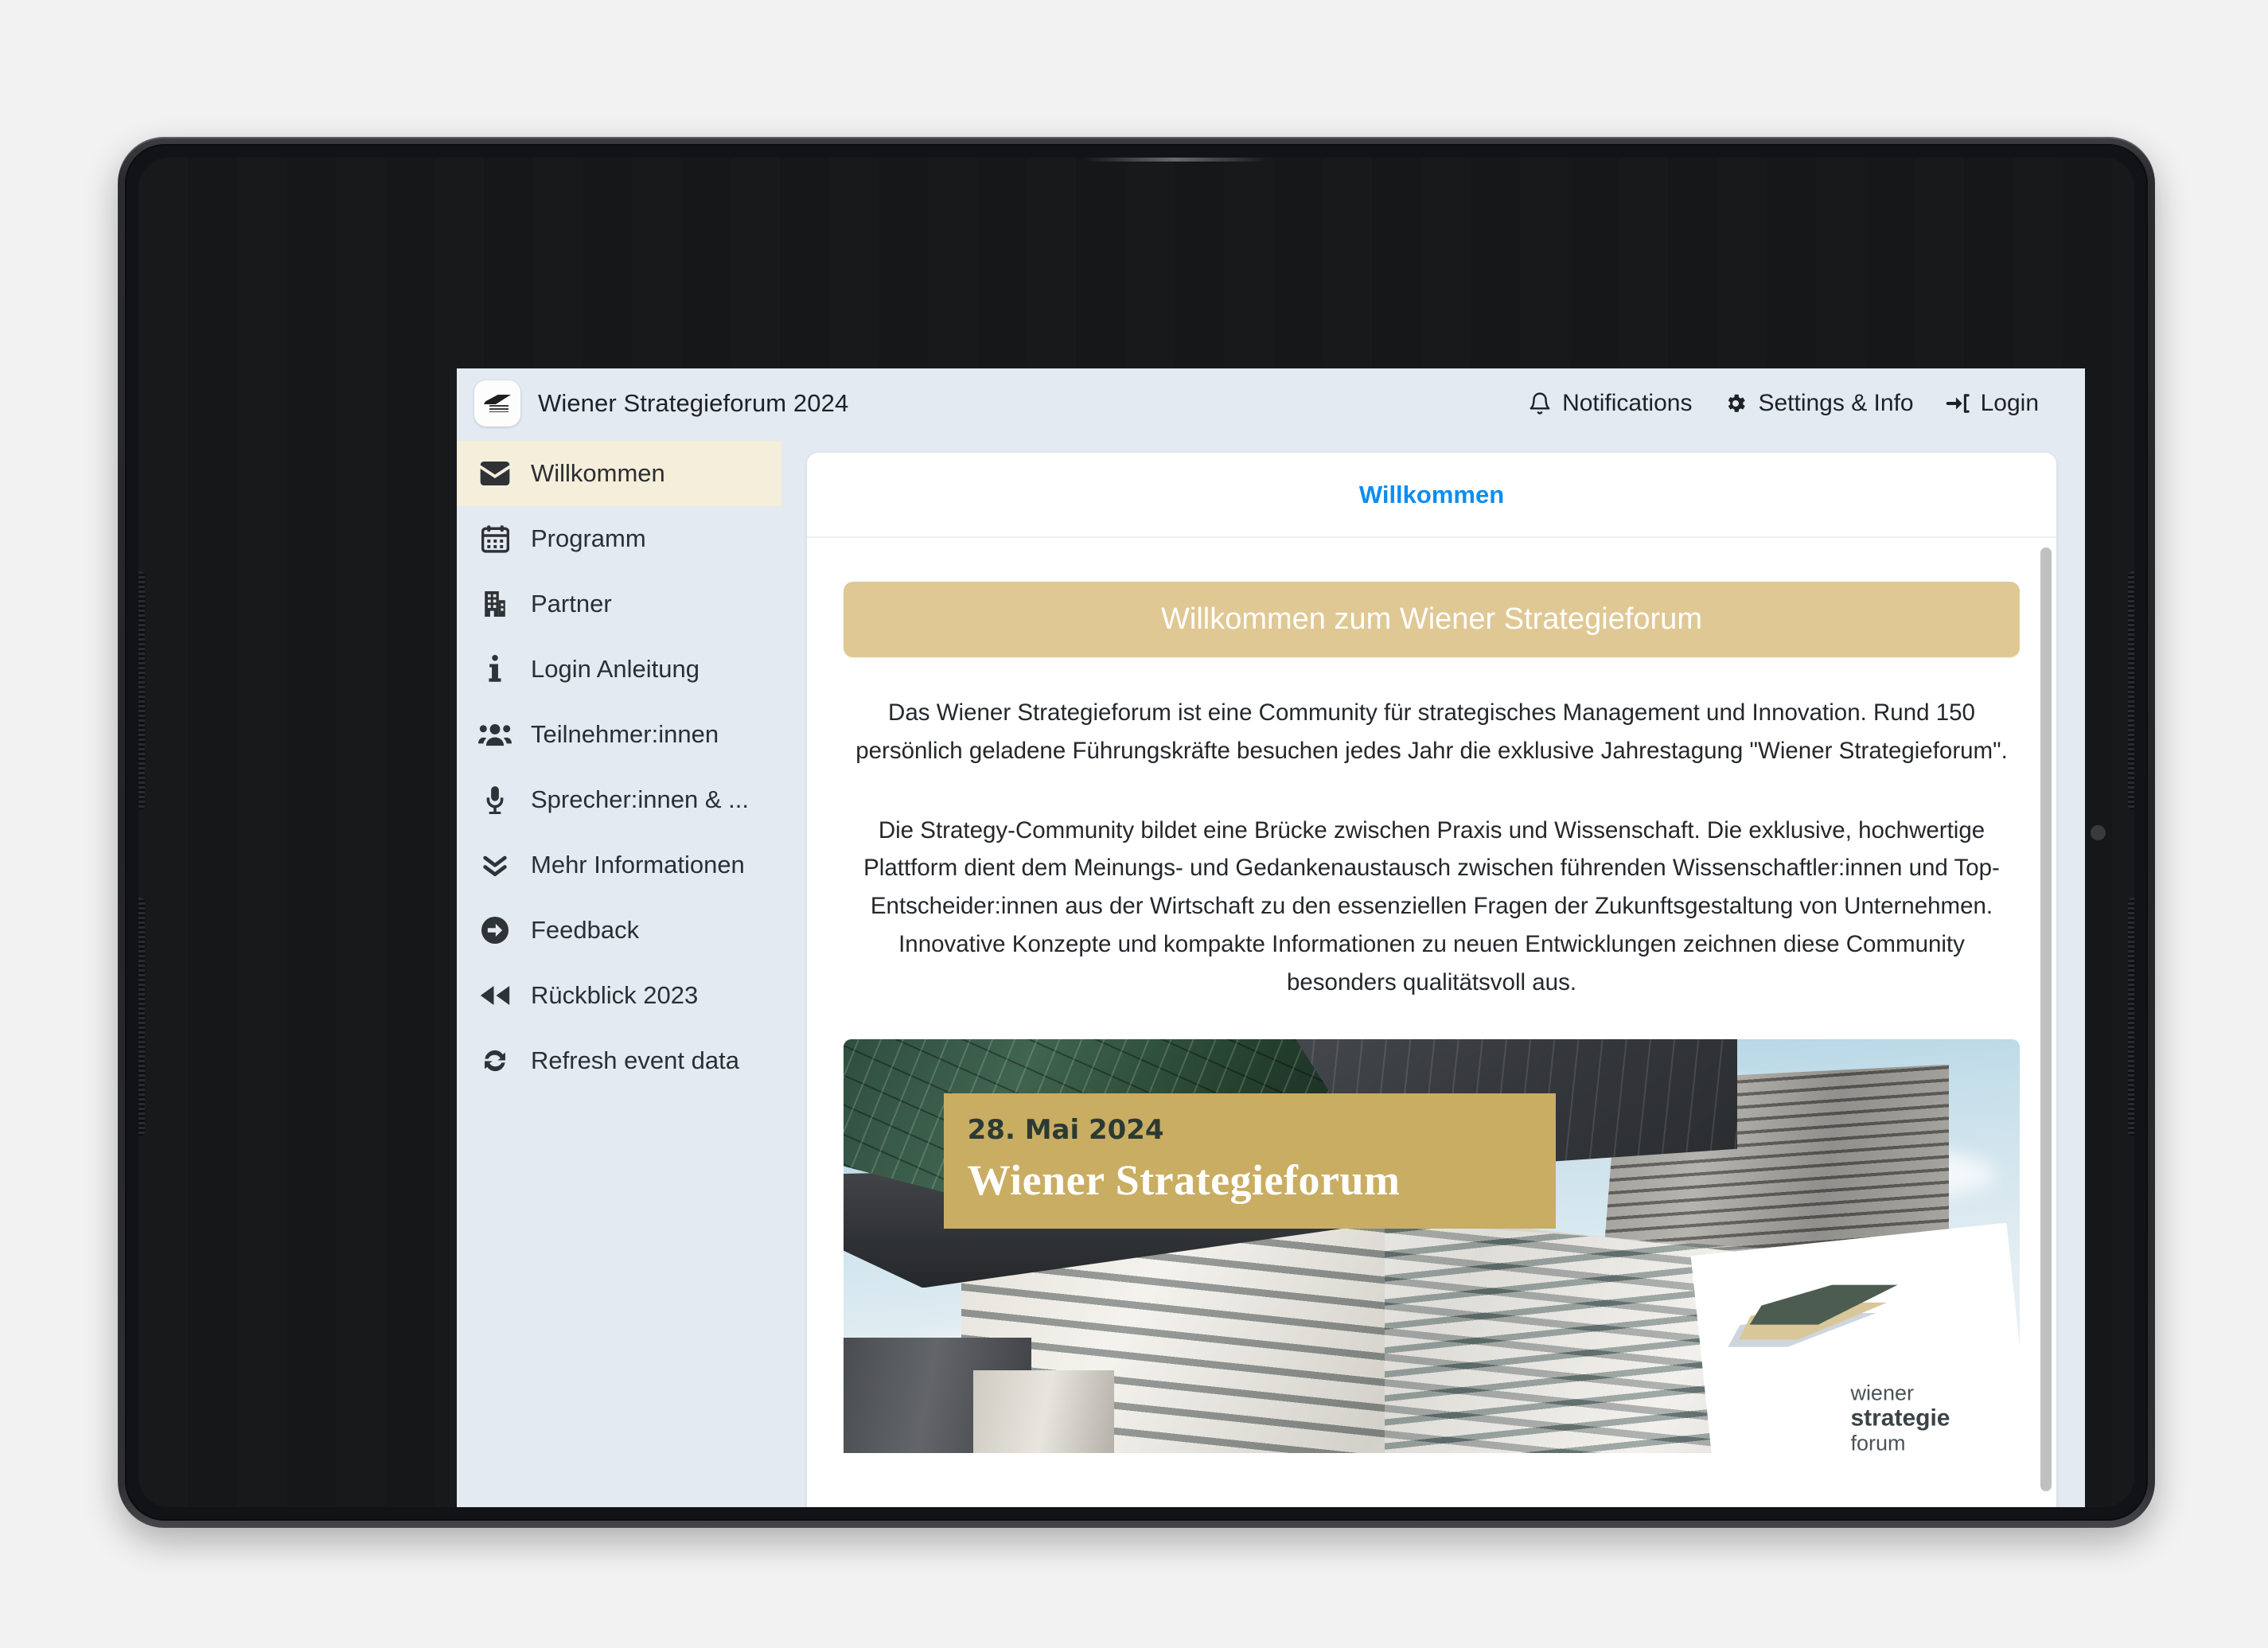 The image size is (2268, 1648). What do you see at coordinates (1065, 1130) in the screenshot?
I see `event-date: 28. Mai 2024` at bounding box center [1065, 1130].